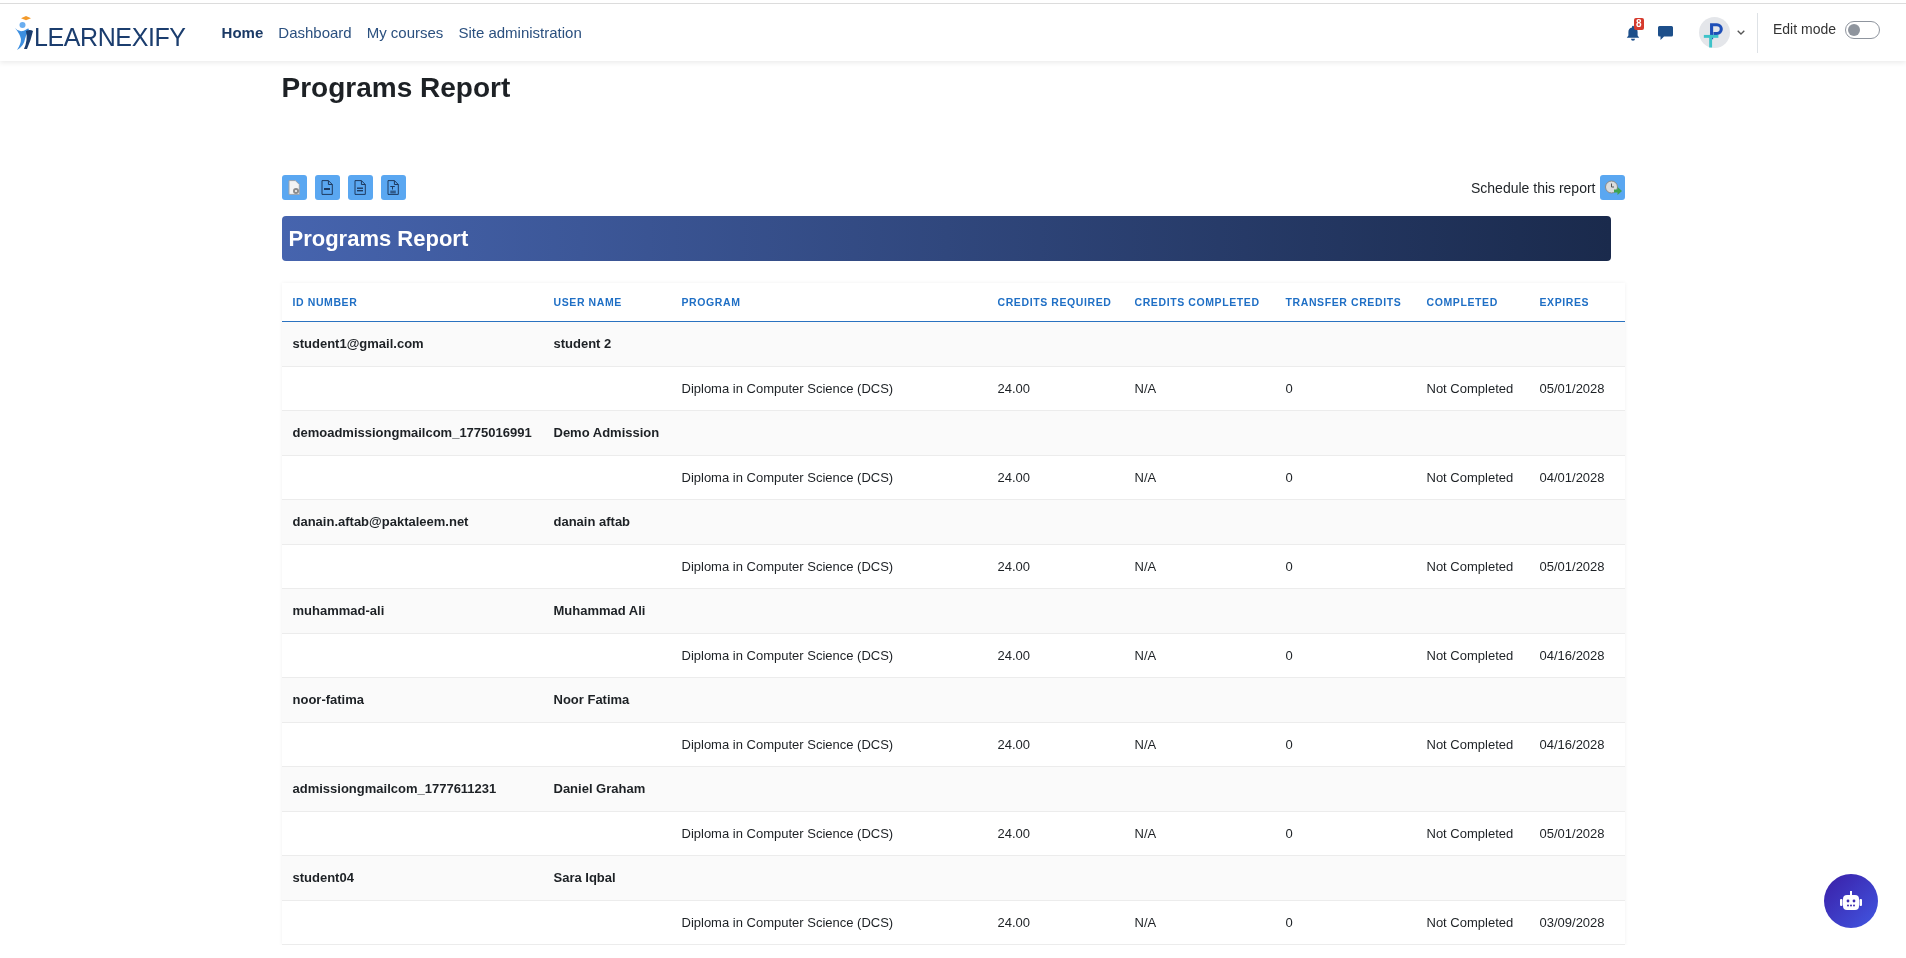 The image size is (1906, 958). What do you see at coordinates (315, 32) in the screenshot?
I see `nav-link: Dashboard` at bounding box center [315, 32].